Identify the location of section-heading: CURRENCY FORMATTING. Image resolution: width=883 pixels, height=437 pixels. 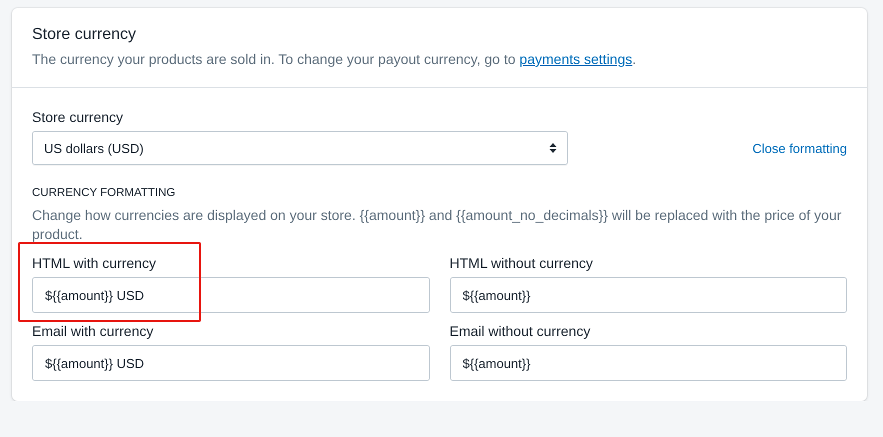
(104, 193).